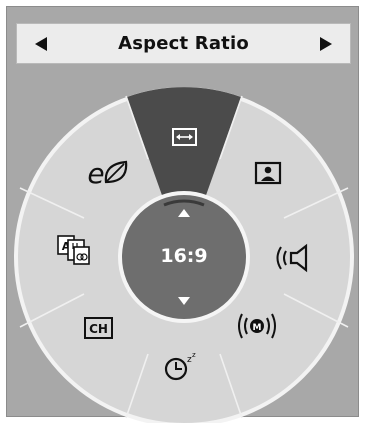 The height and width of the screenshot is (423, 365). I want to click on aspect-ratio-value: 16:9, so click(184, 256).